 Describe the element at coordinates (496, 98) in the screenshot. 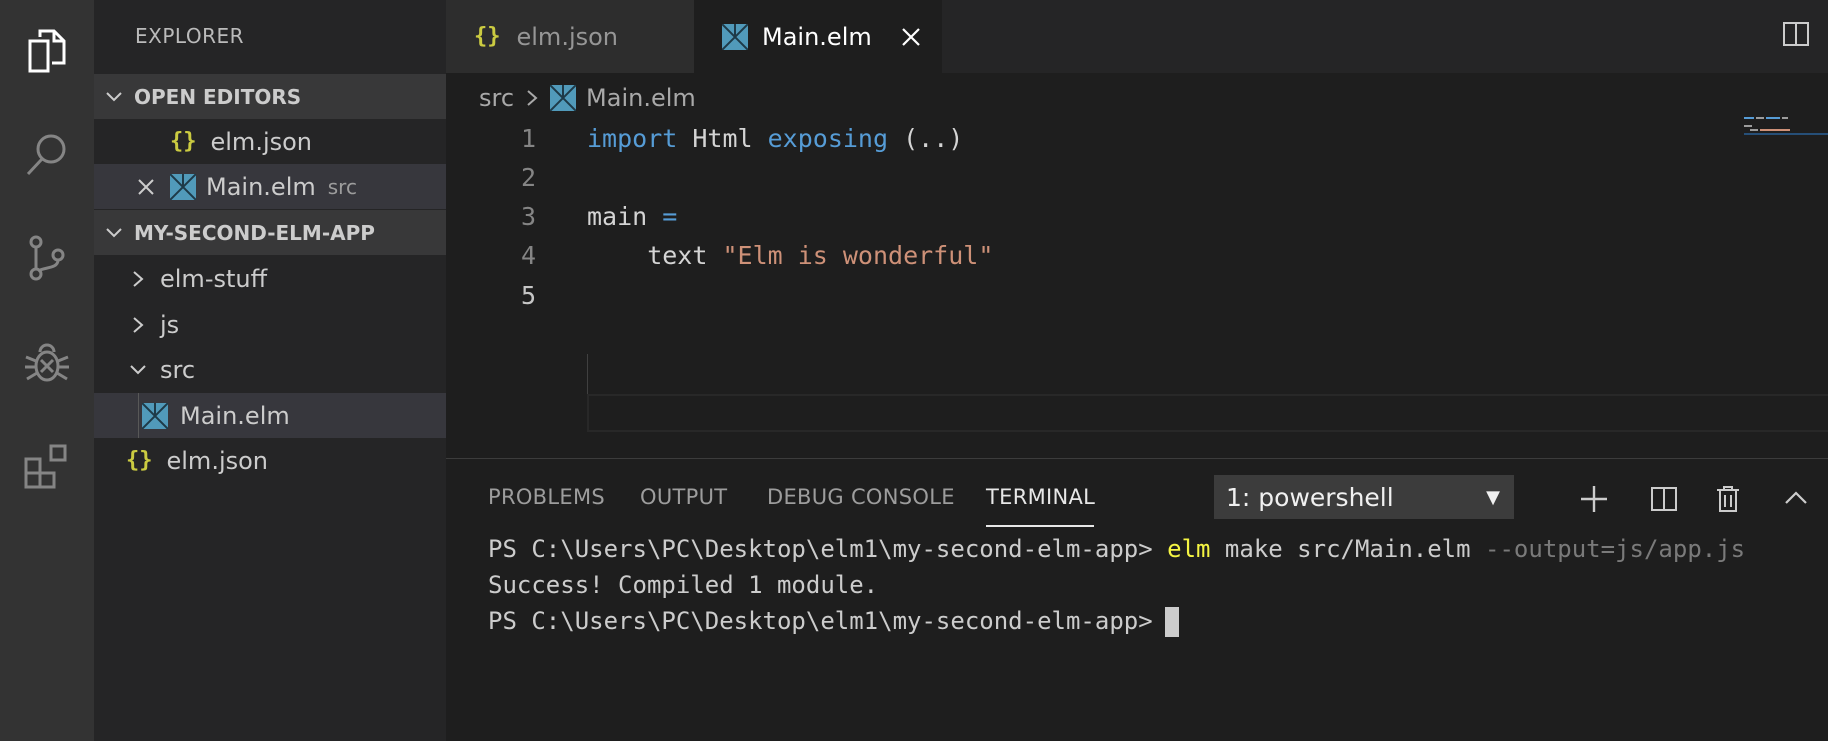

I see `breadcrumb-folder: src` at that location.